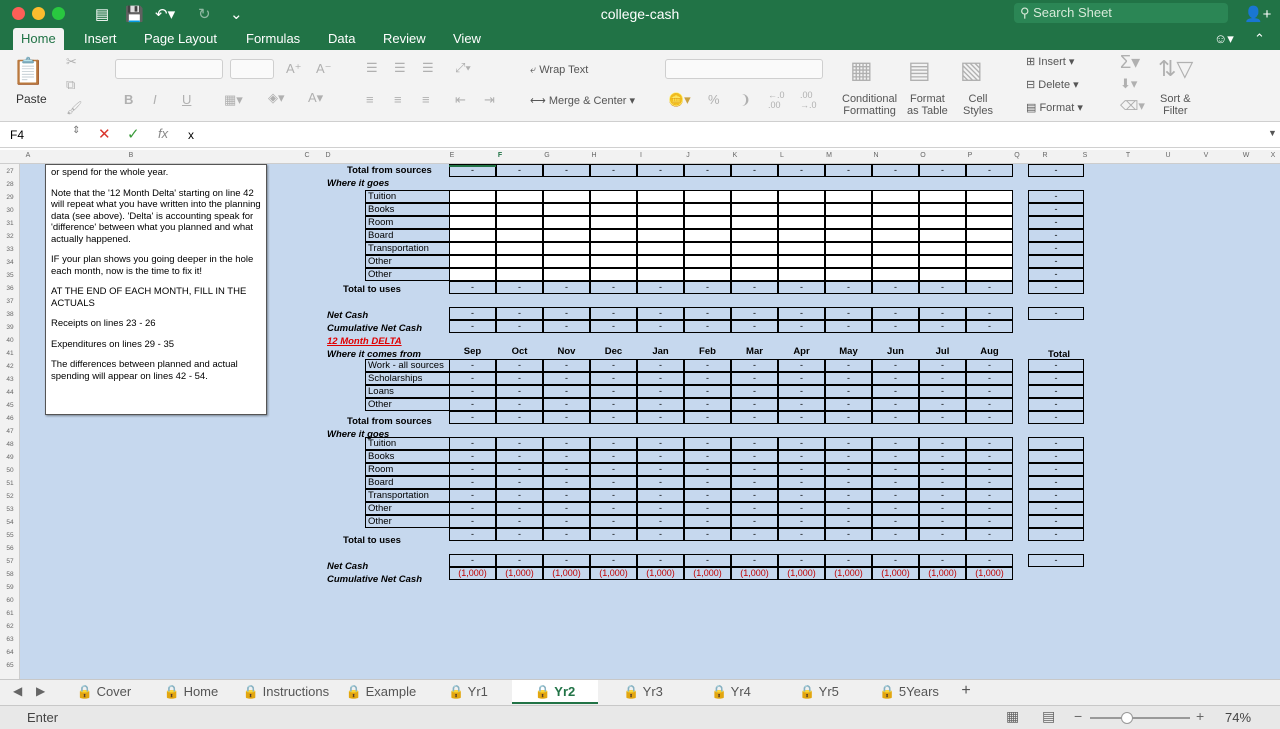  What do you see at coordinates (10, 366) in the screenshot?
I see `row-header: 42` at bounding box center [10, 366].